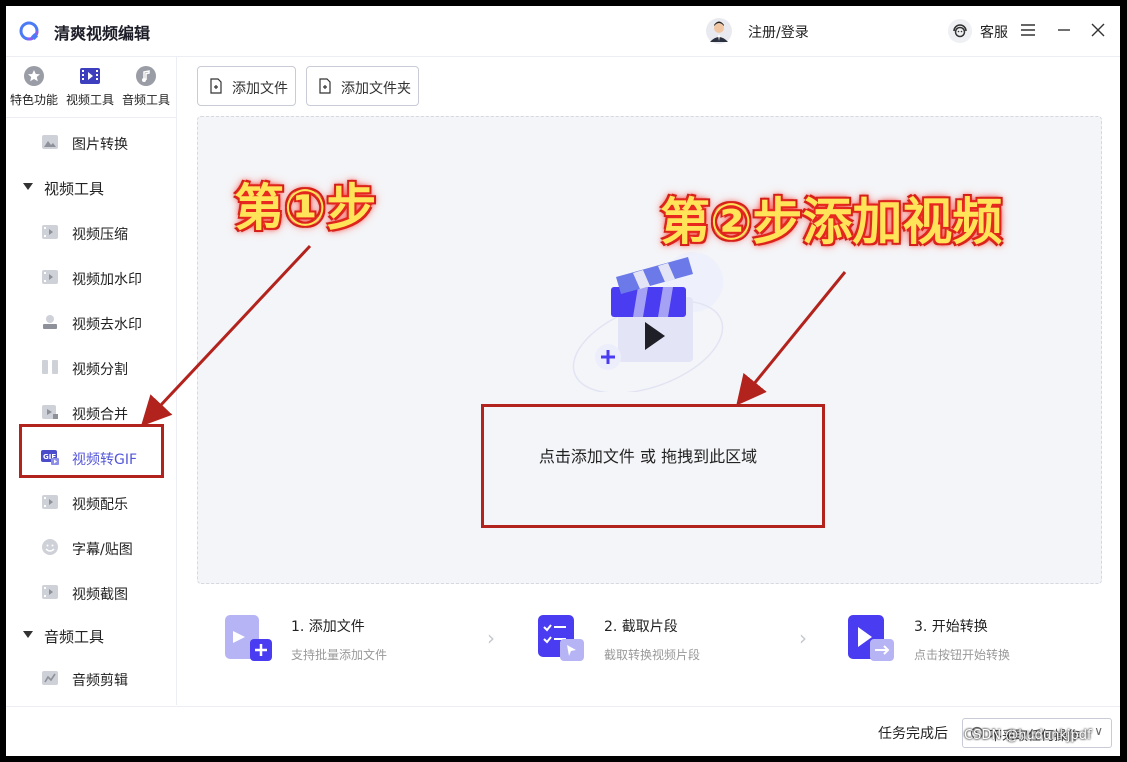  Describe the element at coordinates (994, 32) in the screenshot. I see `customer-service-label: 客服` at that location.